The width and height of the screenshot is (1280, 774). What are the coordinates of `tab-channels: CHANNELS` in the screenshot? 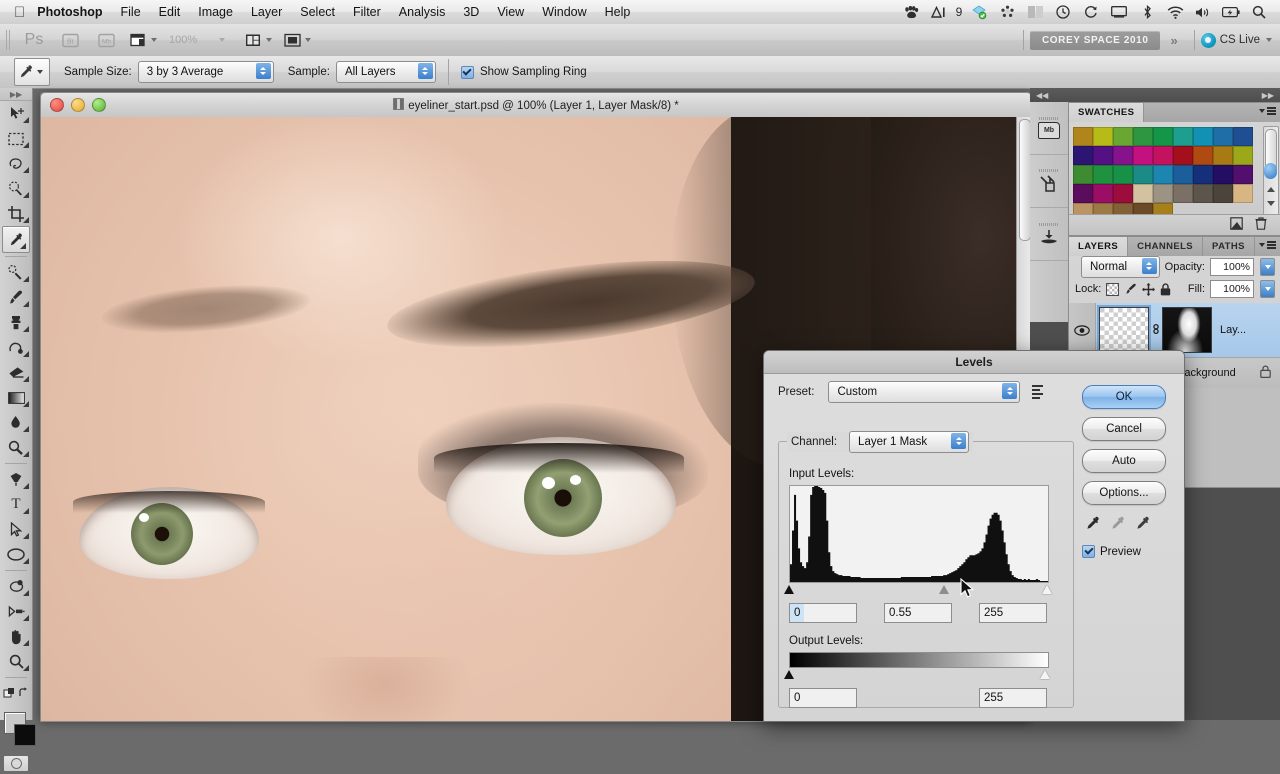 It's located at (1166, 246).